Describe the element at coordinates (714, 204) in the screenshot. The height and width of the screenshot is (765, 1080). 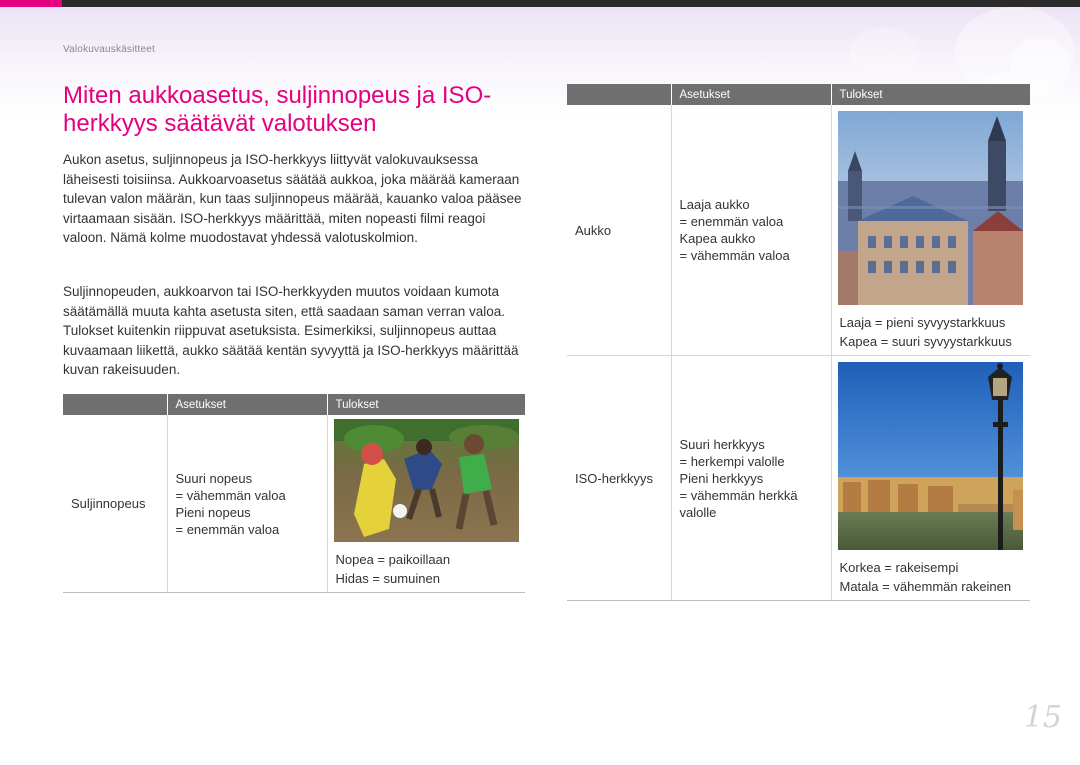
I see `settings-line: Laaja aukko` at that location.